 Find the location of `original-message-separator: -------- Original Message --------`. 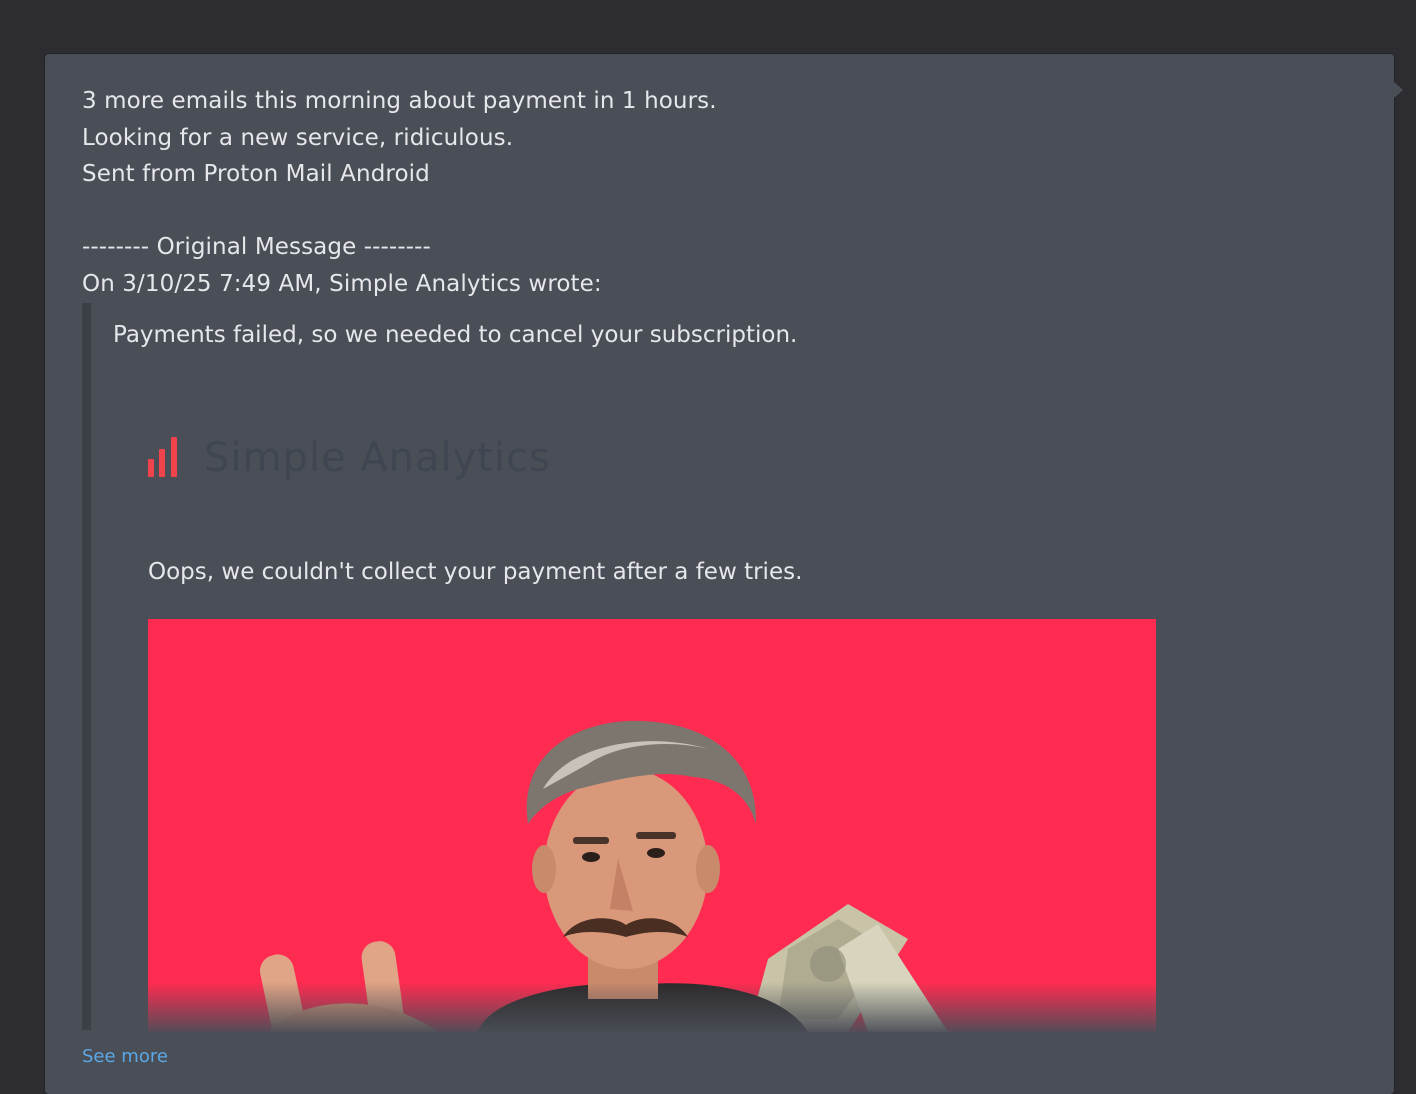

original-message-separator: -------- Original Message -------- is located at coordinates (256, 247).